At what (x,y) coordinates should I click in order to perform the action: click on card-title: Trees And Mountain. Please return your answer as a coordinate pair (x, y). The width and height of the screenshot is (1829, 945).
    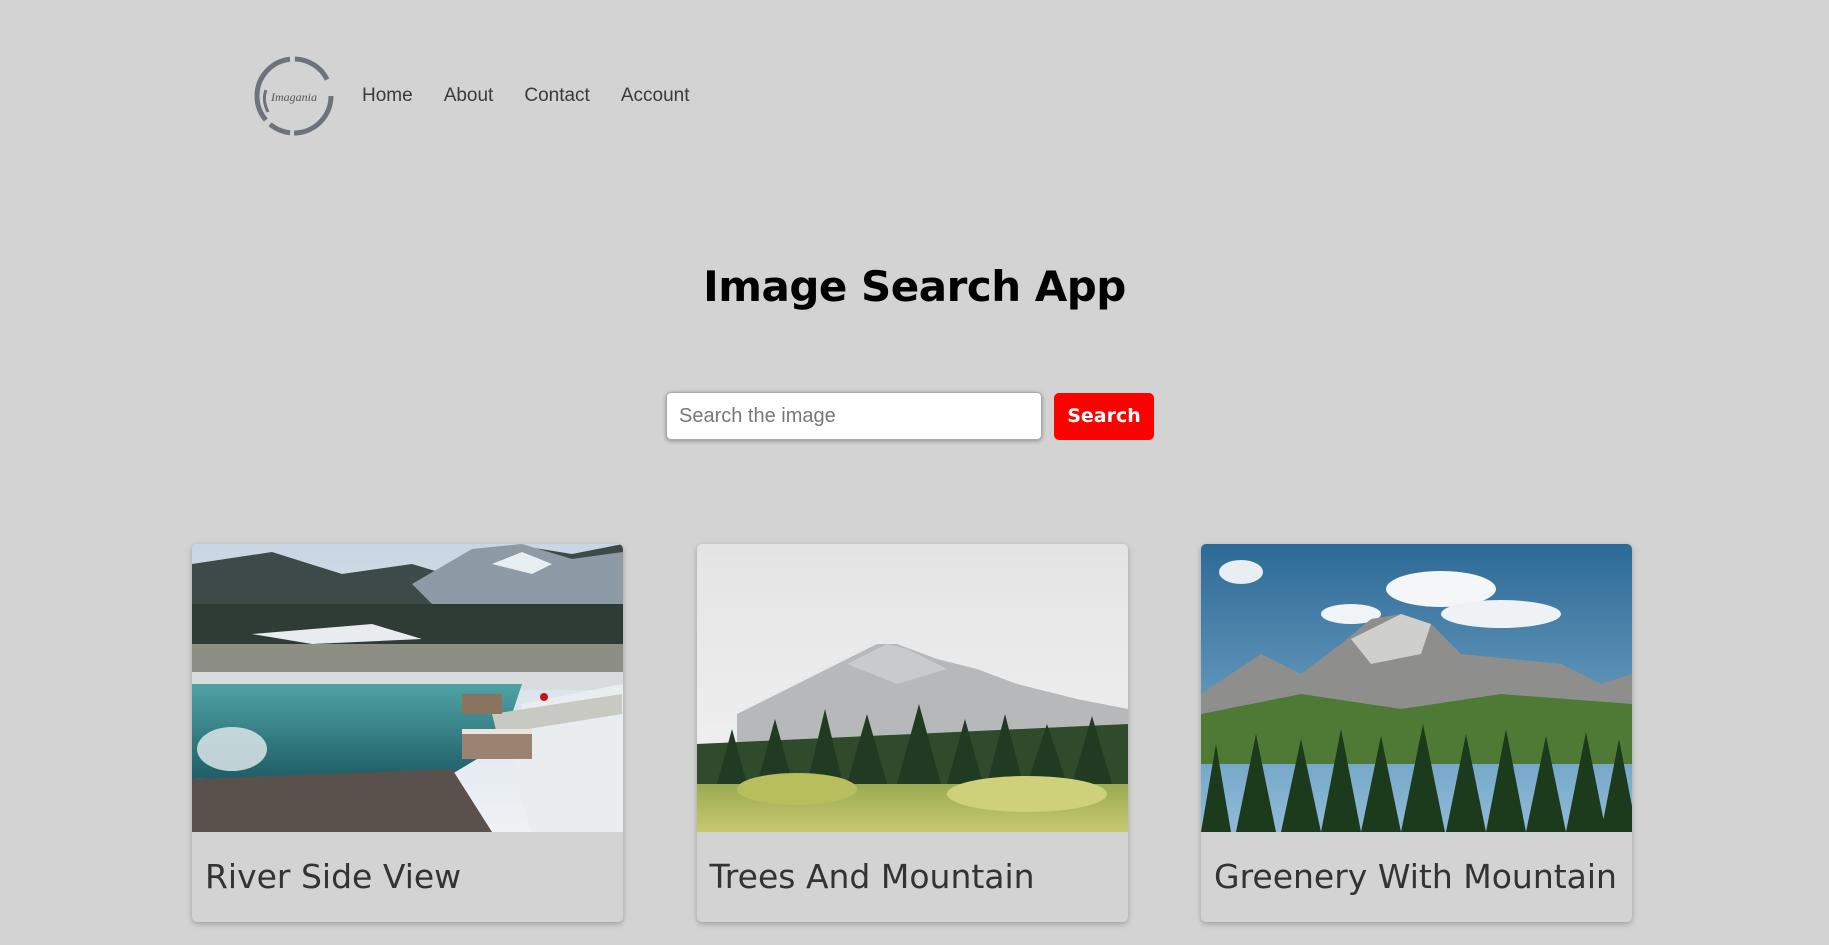
    Looking at the image, I should click on (872, 876).